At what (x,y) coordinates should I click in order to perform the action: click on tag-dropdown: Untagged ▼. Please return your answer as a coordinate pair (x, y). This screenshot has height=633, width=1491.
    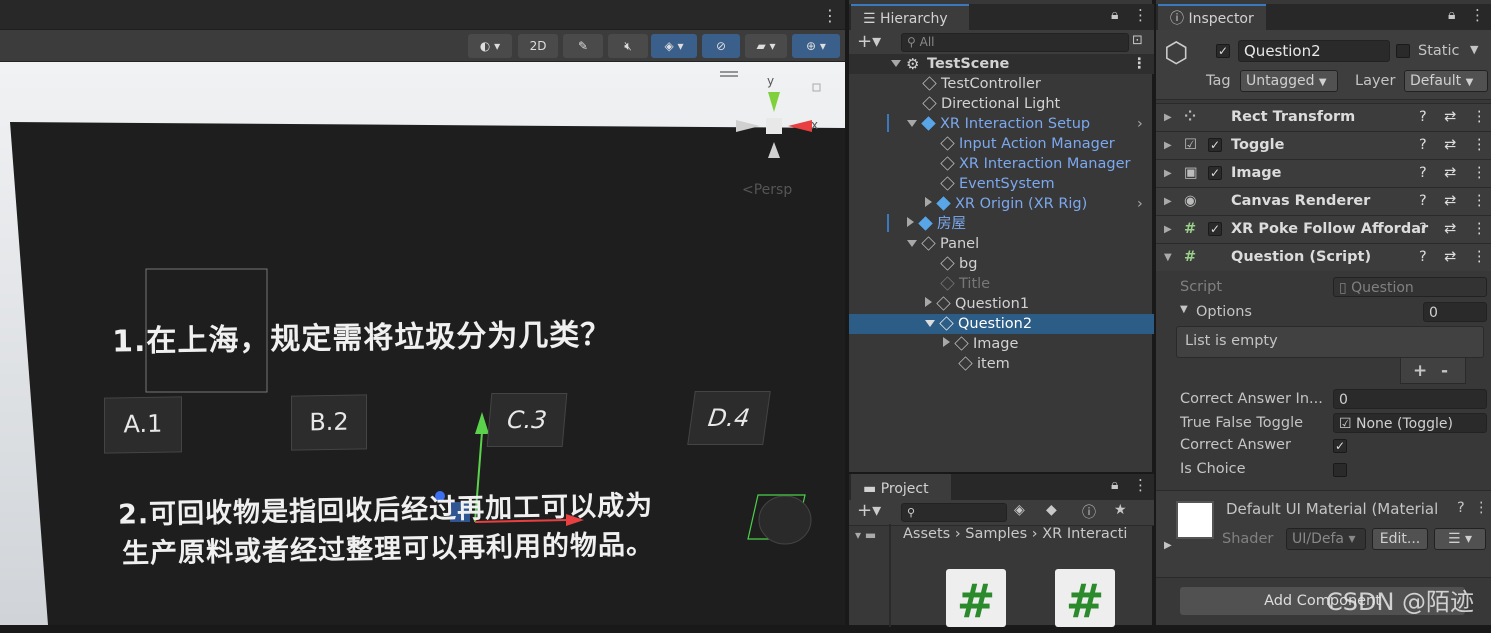
    Looking at the image, I should click on (1289, 81).